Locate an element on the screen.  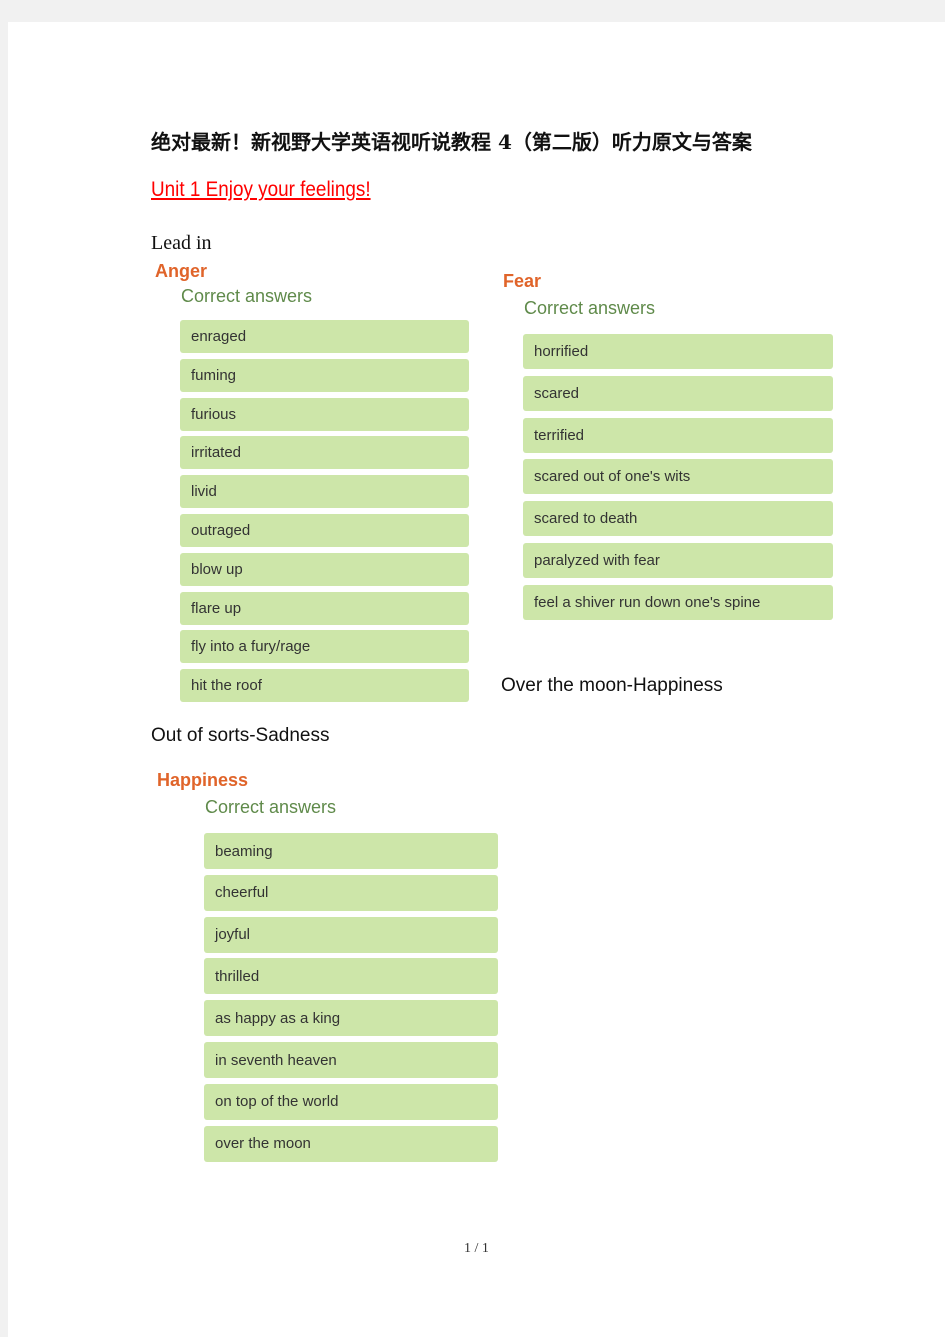
out-of-sorts-label: Out of sorts-Sadness is located at coordinates (240, 735).